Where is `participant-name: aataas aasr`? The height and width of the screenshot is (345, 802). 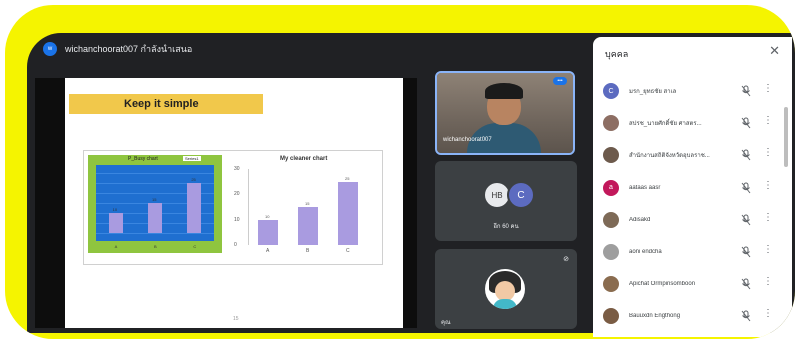 participant-name: aataas aasr is located at coordinates (645, 187).